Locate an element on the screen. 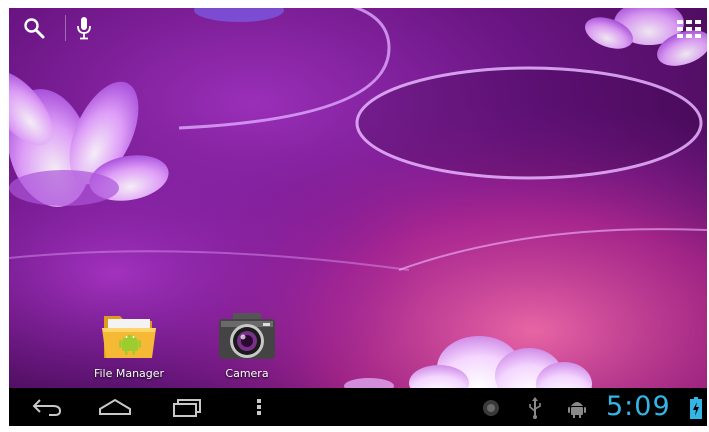  search-button is located at coordinates (34, 28).